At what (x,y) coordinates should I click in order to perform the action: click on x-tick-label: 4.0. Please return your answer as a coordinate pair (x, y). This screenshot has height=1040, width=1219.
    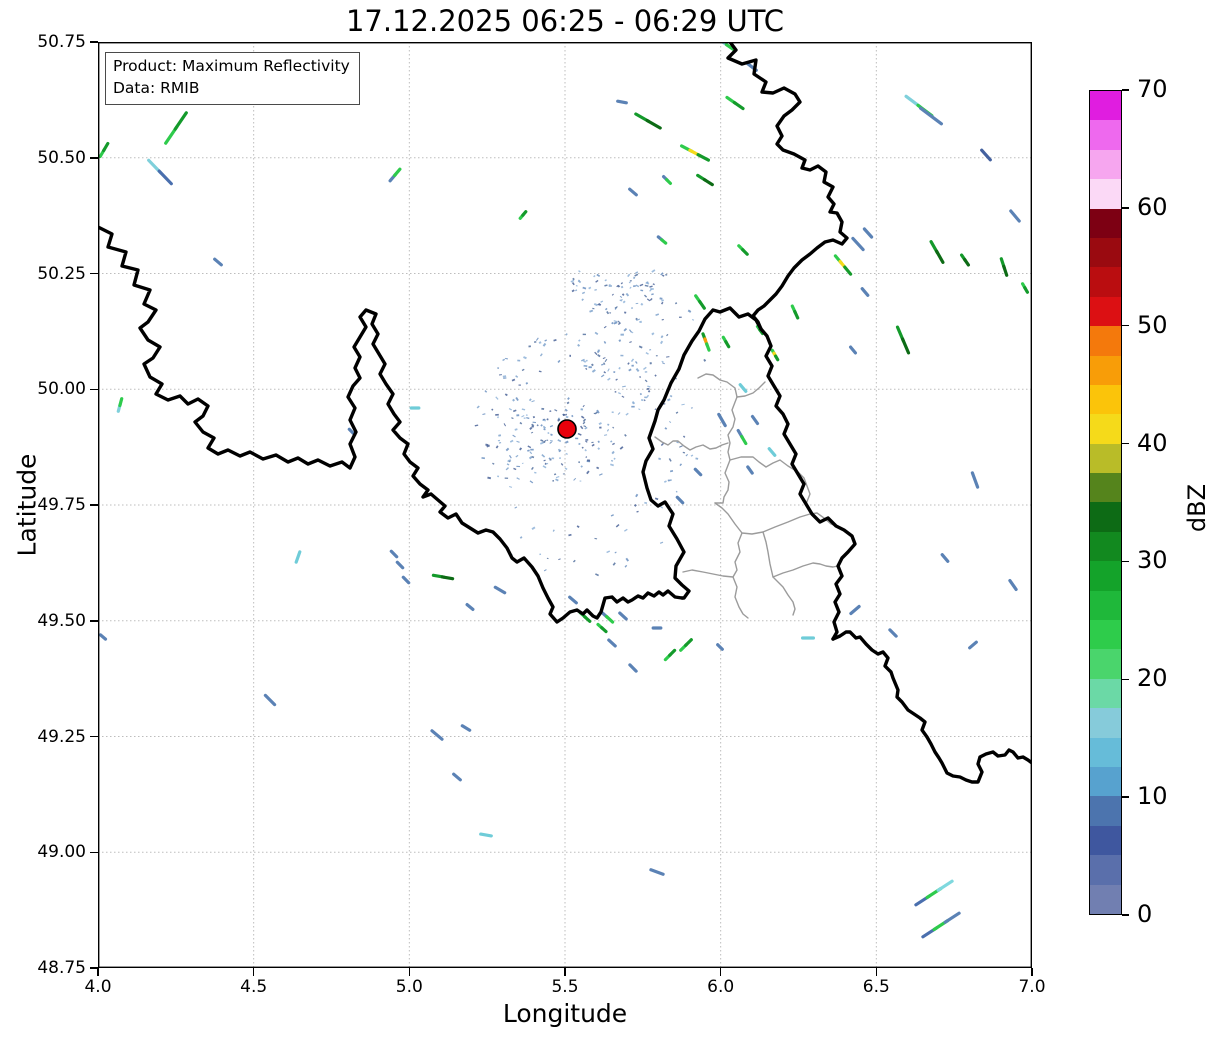
    Looking at the image, I should click on (98, 987).